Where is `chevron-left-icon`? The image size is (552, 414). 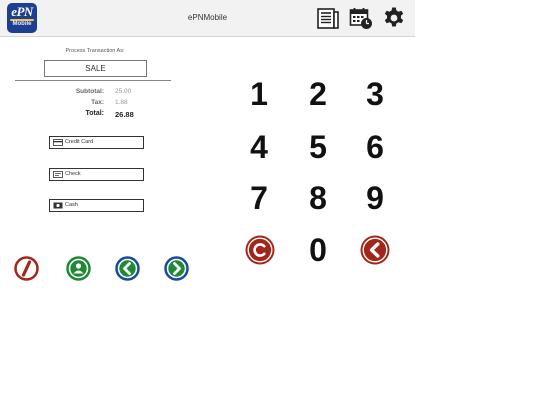
chevron-left-icon is located at coordinates (127, 268).